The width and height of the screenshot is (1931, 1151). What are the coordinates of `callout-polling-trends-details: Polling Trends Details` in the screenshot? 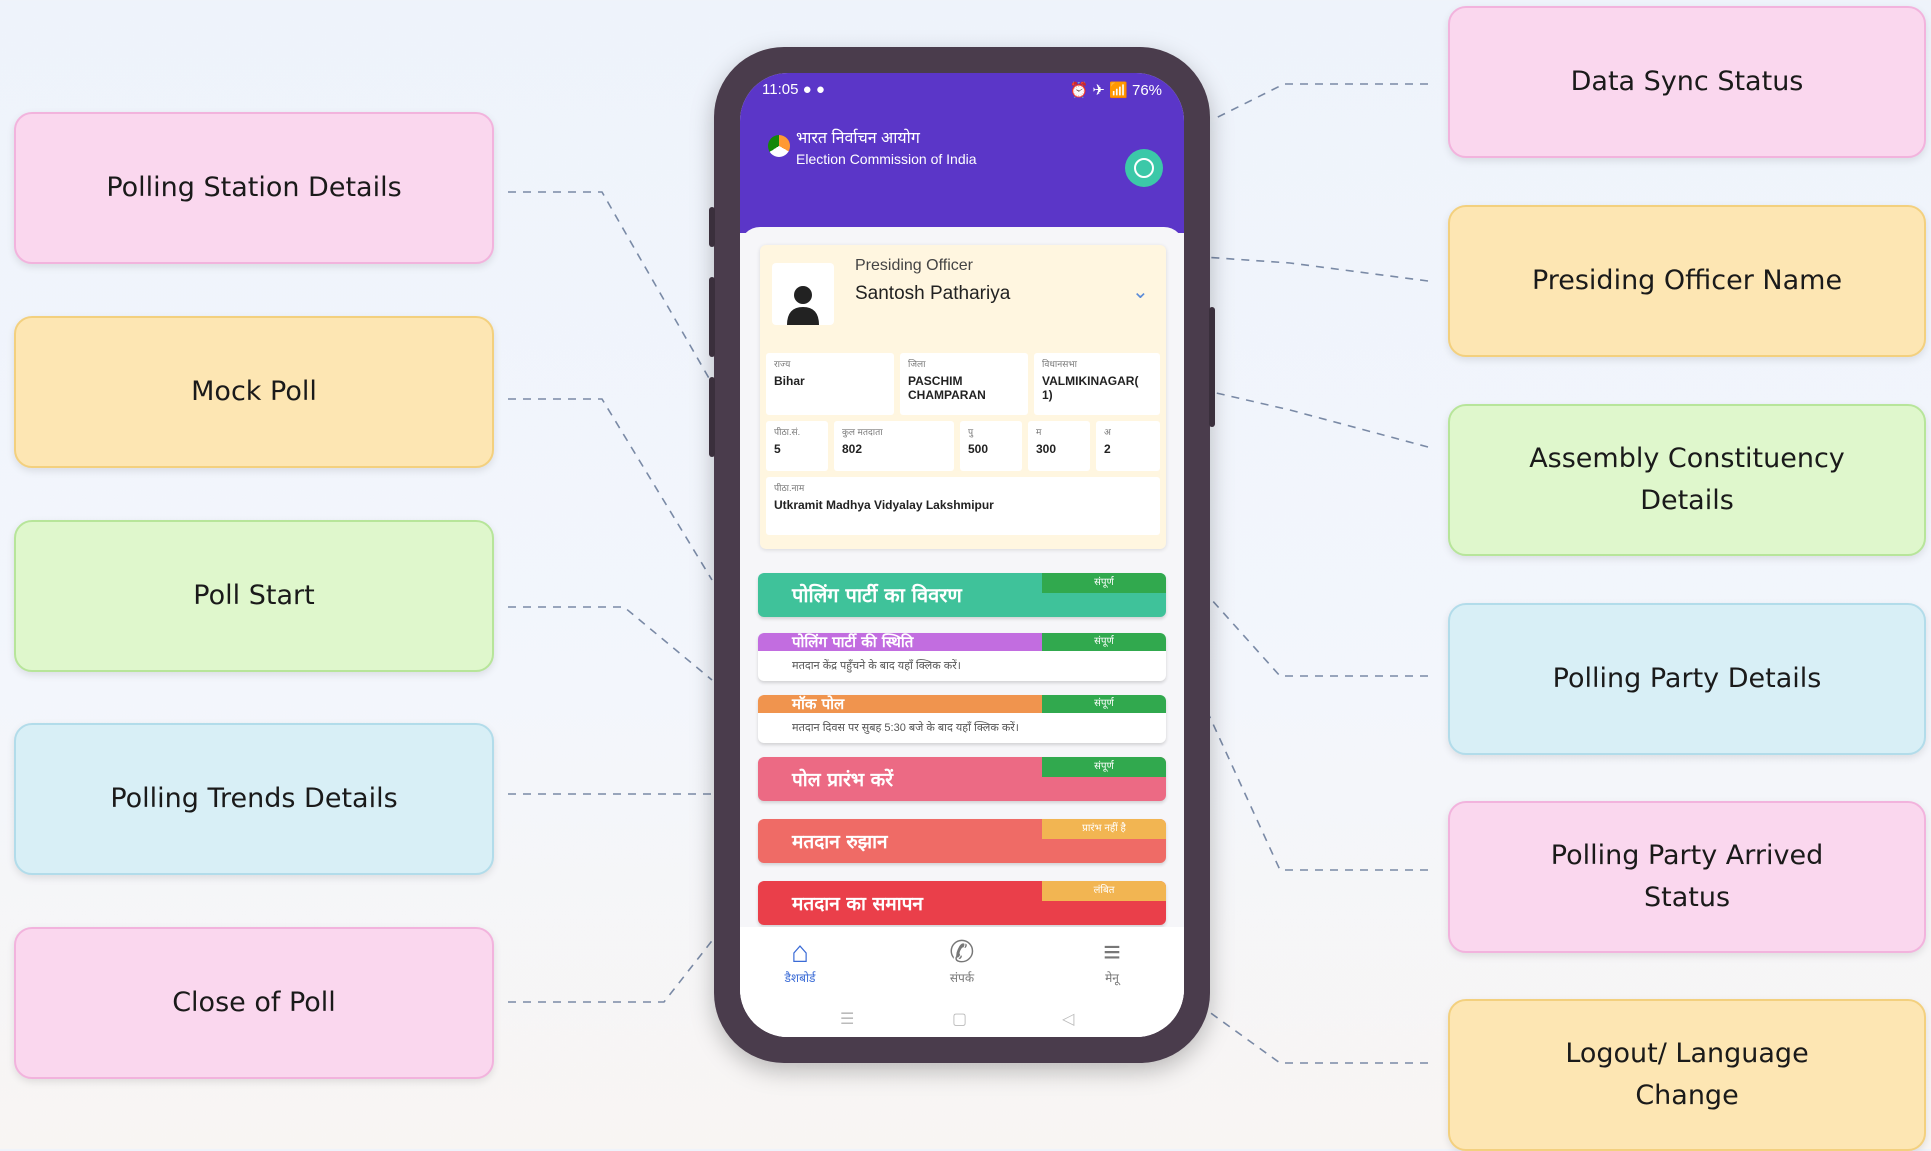 It's located at (254, 799).